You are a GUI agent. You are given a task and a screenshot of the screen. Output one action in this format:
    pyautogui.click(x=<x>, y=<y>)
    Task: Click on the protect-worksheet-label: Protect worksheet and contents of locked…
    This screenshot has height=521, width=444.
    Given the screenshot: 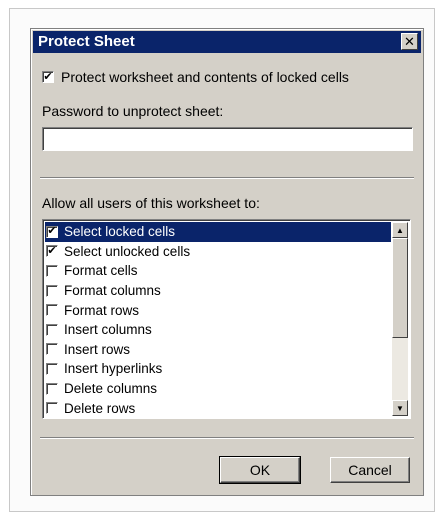 What is the action you would take?
    pyautogui.click(x=205, y=77)
    